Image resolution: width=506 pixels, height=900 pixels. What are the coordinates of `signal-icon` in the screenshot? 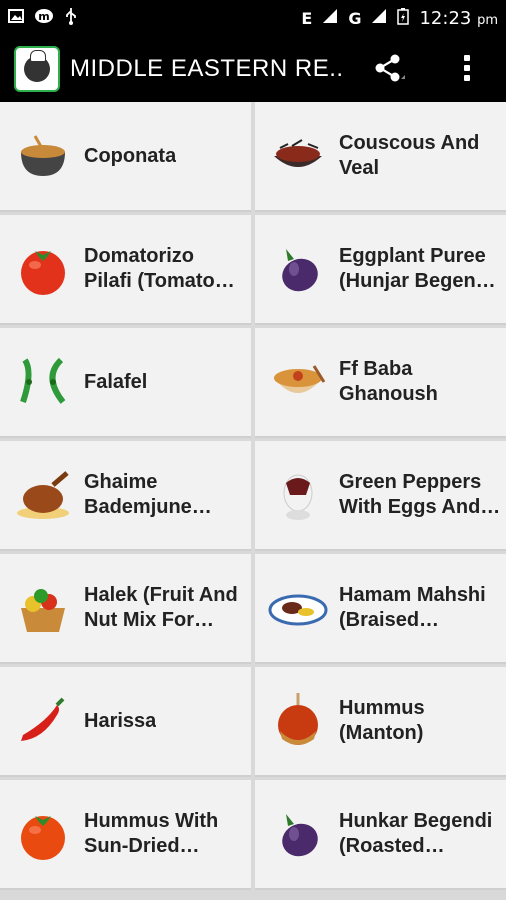 It's located at (330, 18).